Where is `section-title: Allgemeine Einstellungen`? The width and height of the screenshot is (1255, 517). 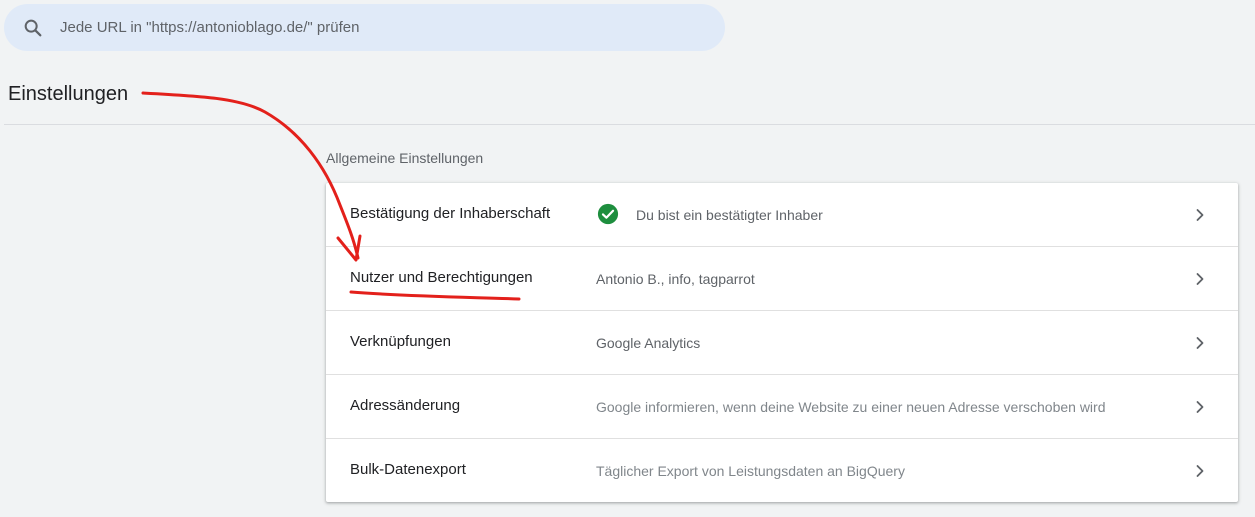
section-title: Allgemeine Einstellungen is located at coordinates (405, 158).